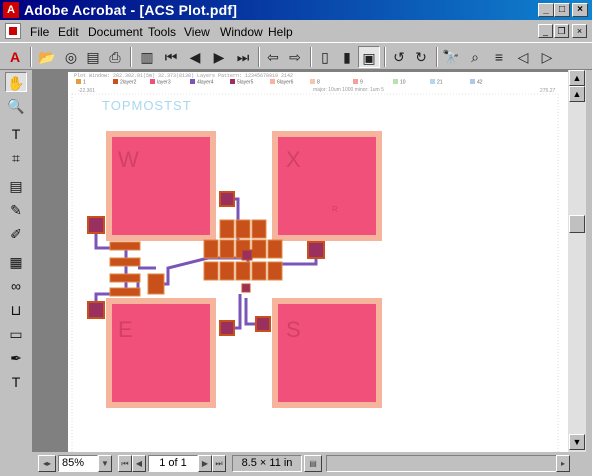  What do you see at coordinates (197, 32) in the screenshot?
I see `menu-view: View` at bounding box center [197, 32].